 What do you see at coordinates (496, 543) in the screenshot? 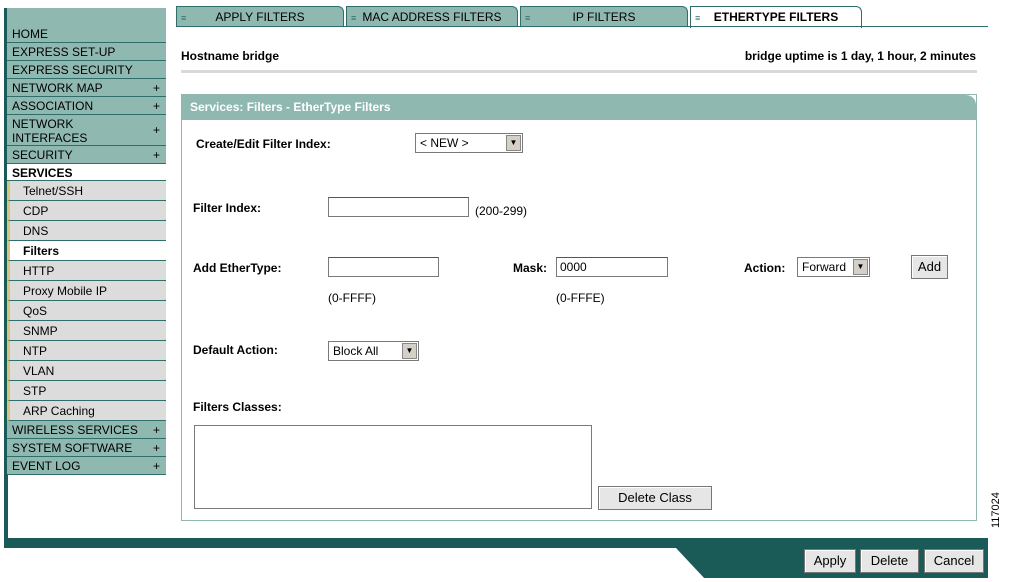
I see `footer-bar` at bounding box center [496, 543].